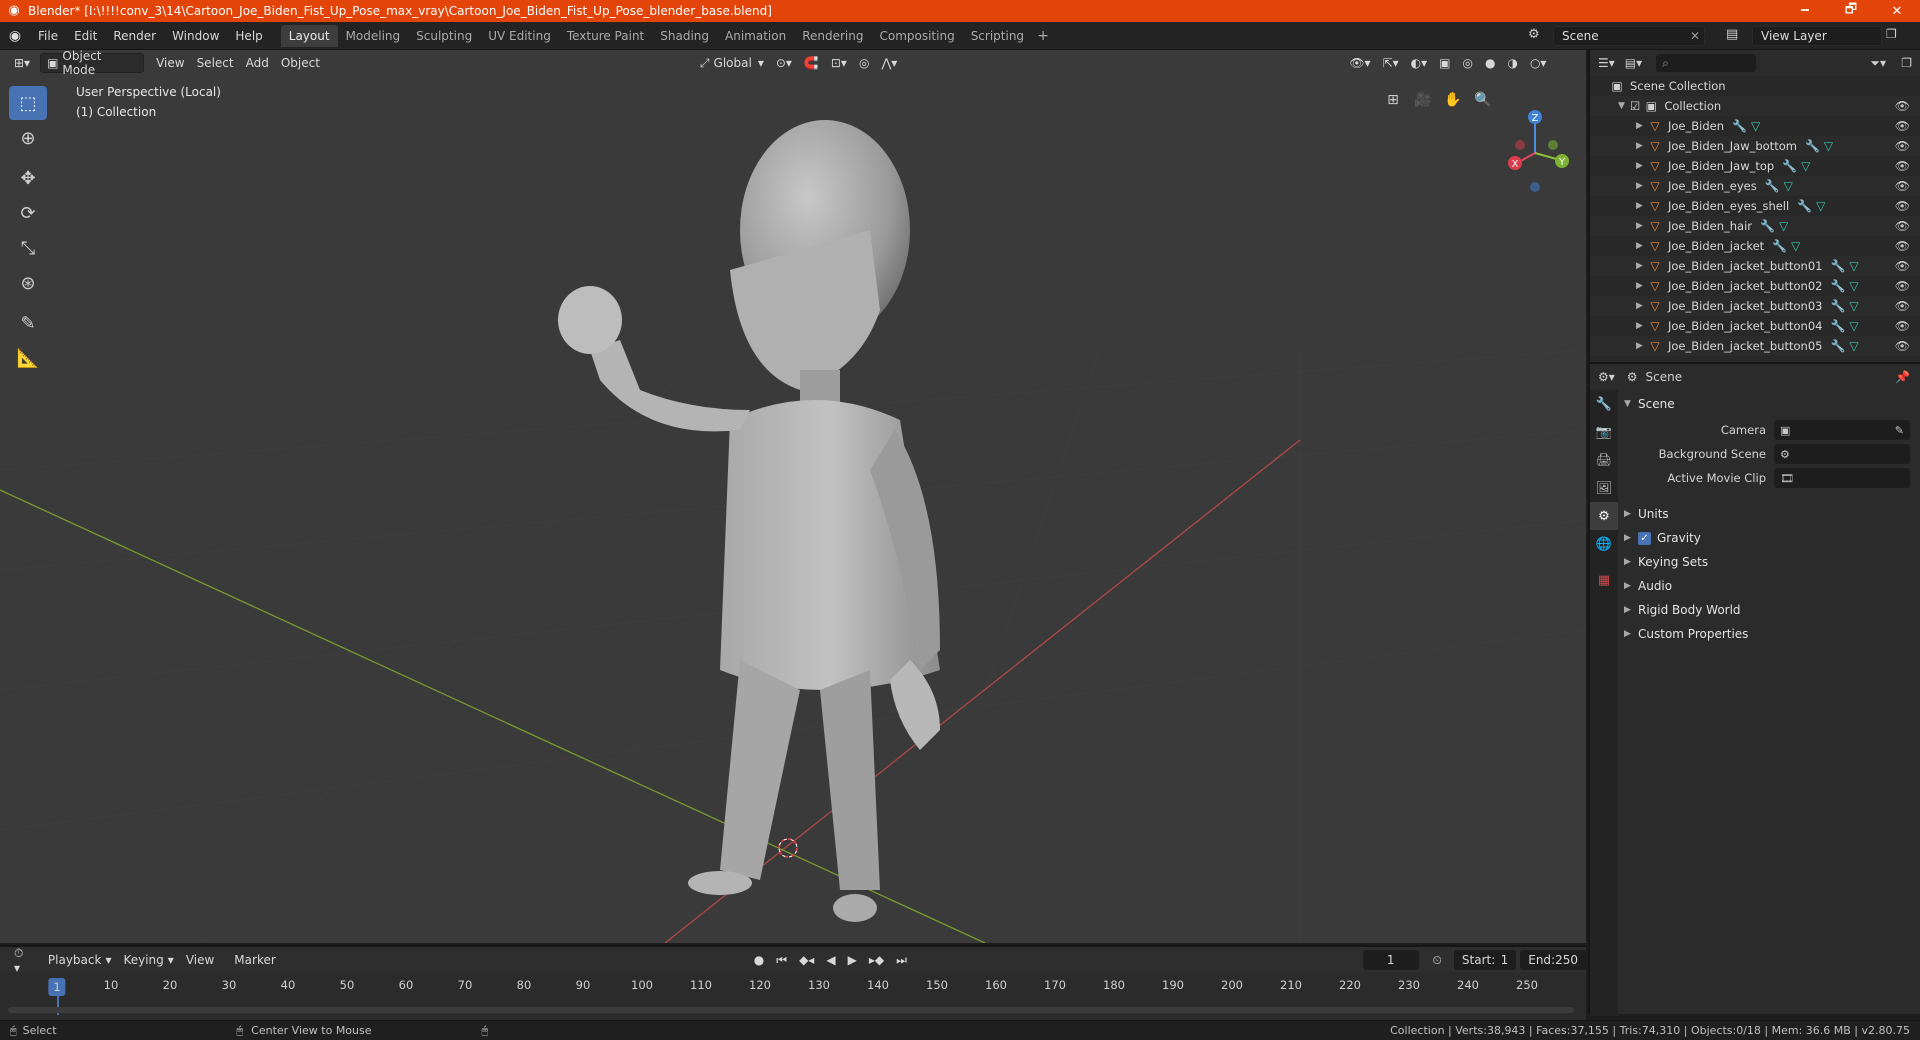  What do you see at coordinates (1538, 151) in the screenshot?
I see `navigation-gizmo: Z Y X` at bounding box center [1538, 151].